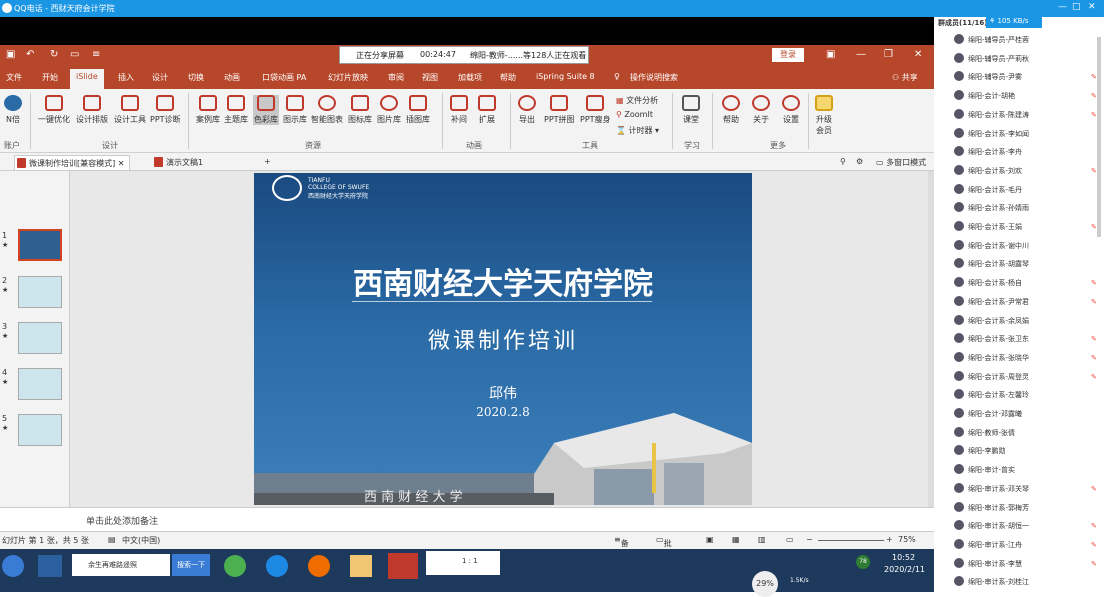 This screenshot has height=597, width=1104. What do you see at coordinates (861, 54) in the screenshot?
I see `ppt-minimize-button: —` at bounding box center [861, 54].